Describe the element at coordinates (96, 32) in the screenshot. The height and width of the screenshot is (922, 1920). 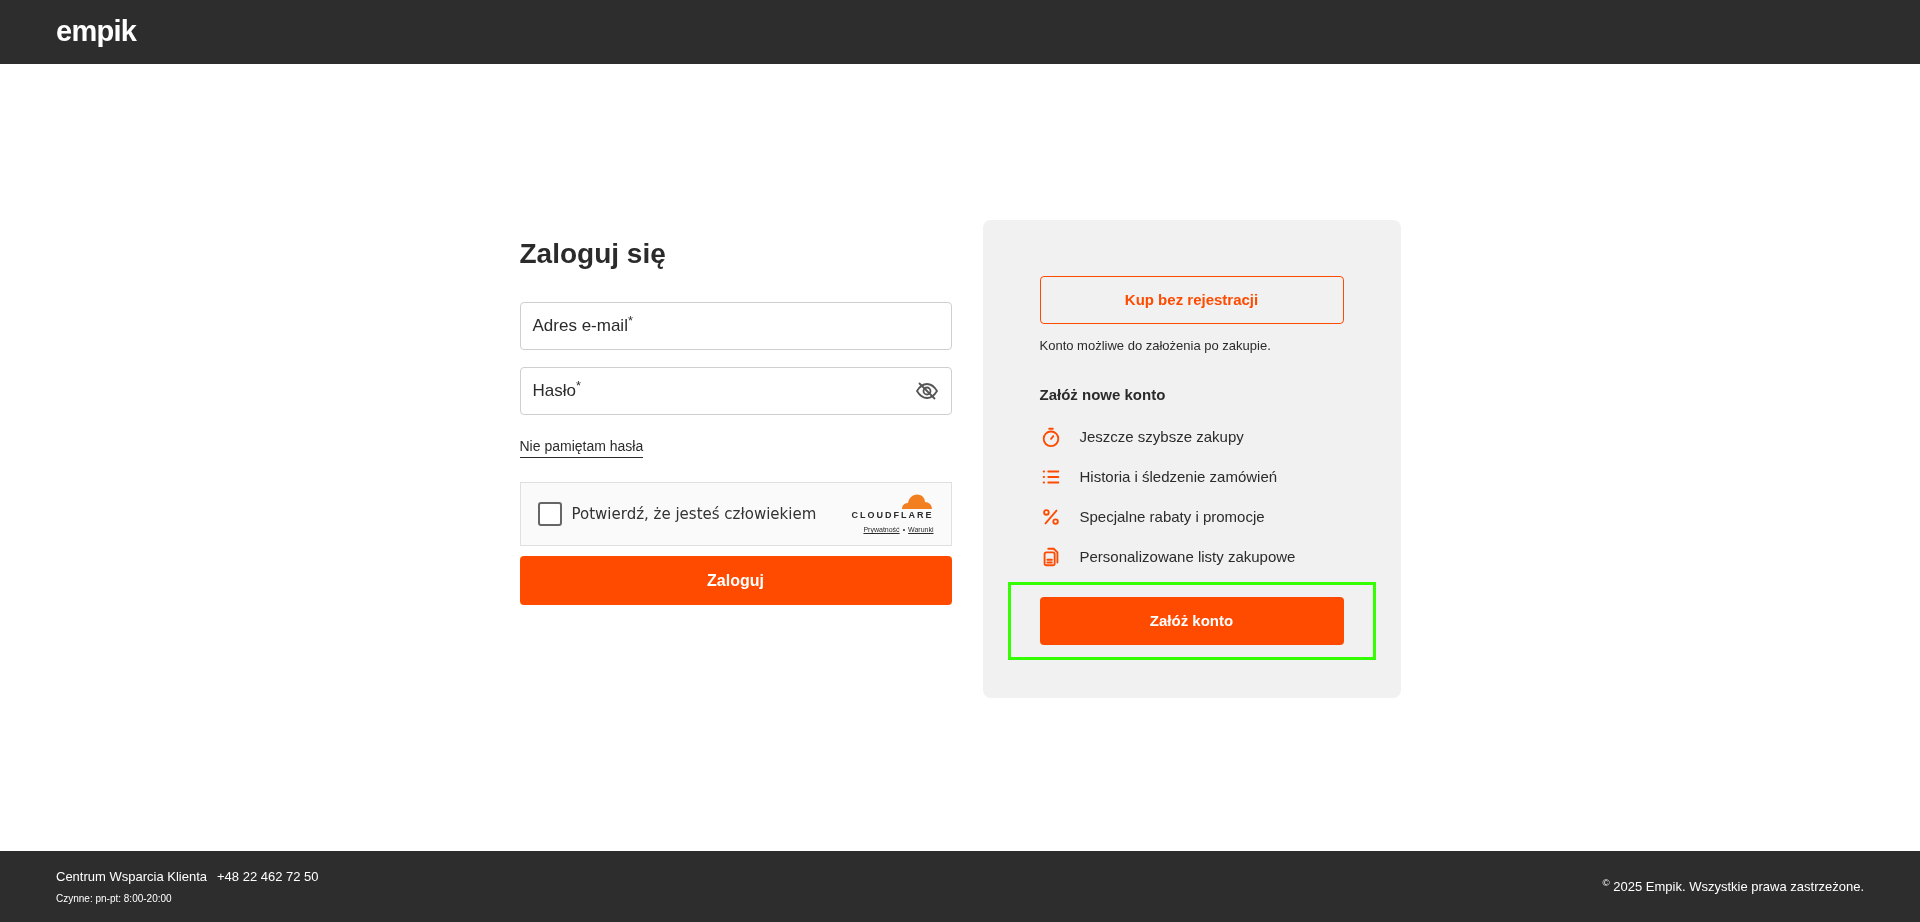
I see `logo: empik` at that location.